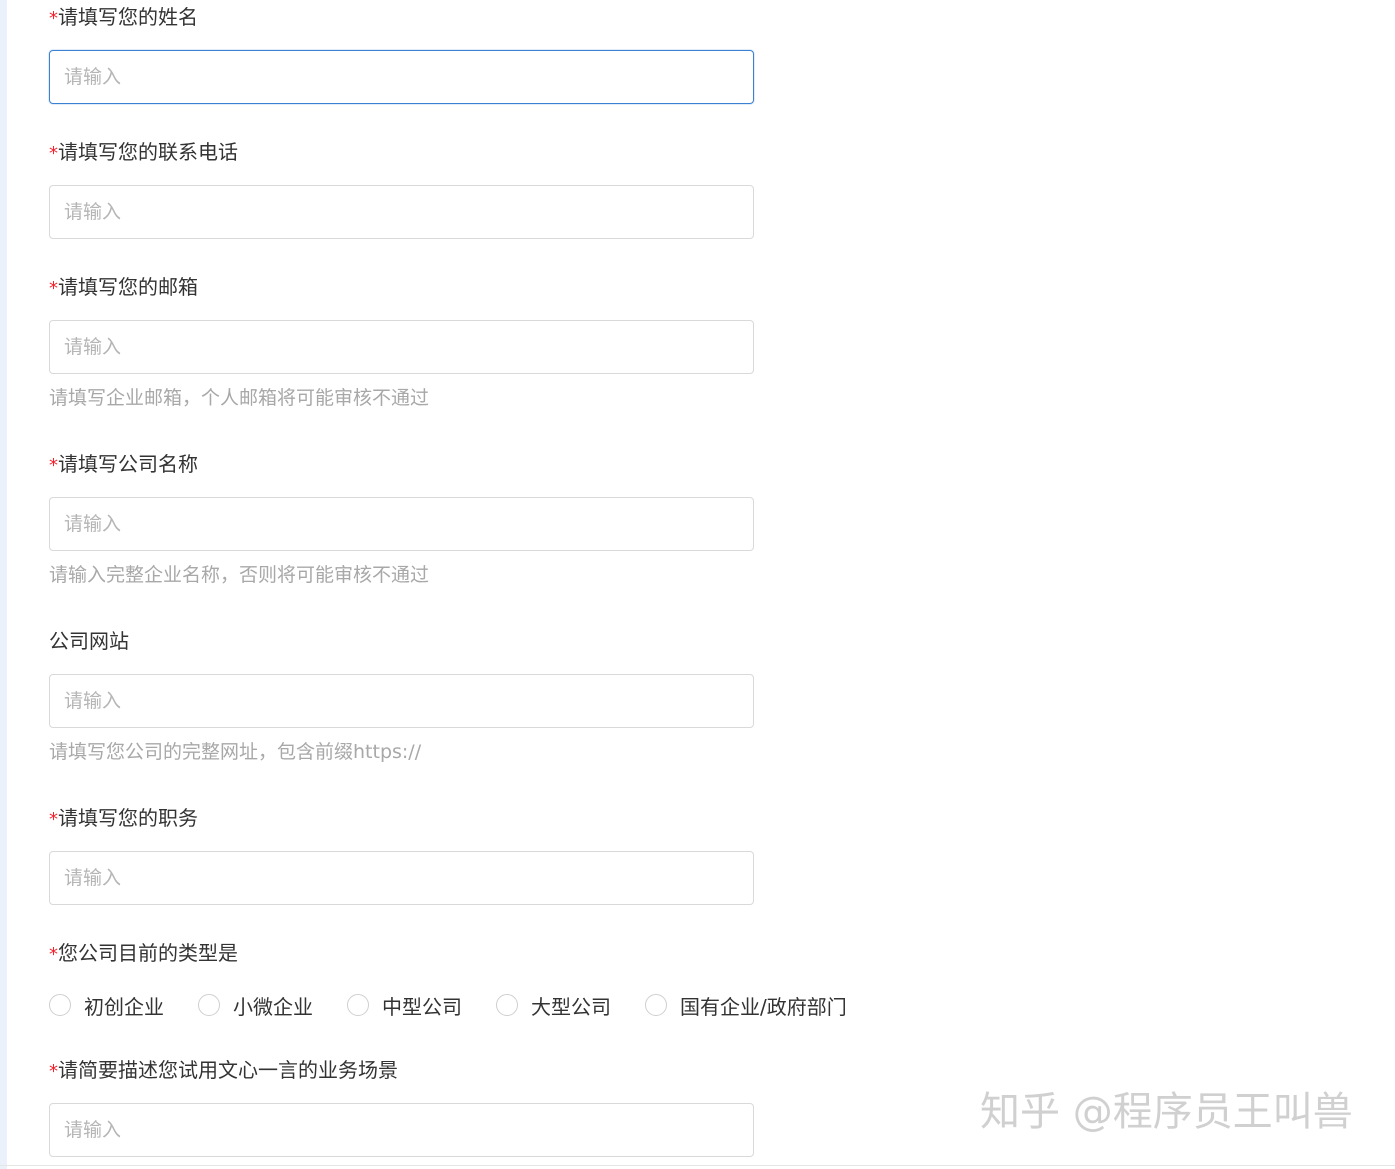  What do you see at coordinates (465, 1005) in the screenshot?
I see `company-type-radio-group: 初创企业 小微企业 中型公司 大型公司 国有企业/政府部门` at bounding box center [465, 1005].